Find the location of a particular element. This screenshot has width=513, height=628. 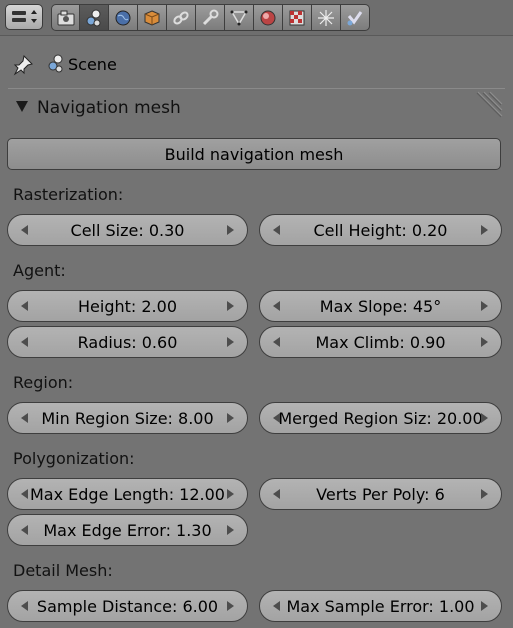

tab-particles is located at coordinates (326, 17).